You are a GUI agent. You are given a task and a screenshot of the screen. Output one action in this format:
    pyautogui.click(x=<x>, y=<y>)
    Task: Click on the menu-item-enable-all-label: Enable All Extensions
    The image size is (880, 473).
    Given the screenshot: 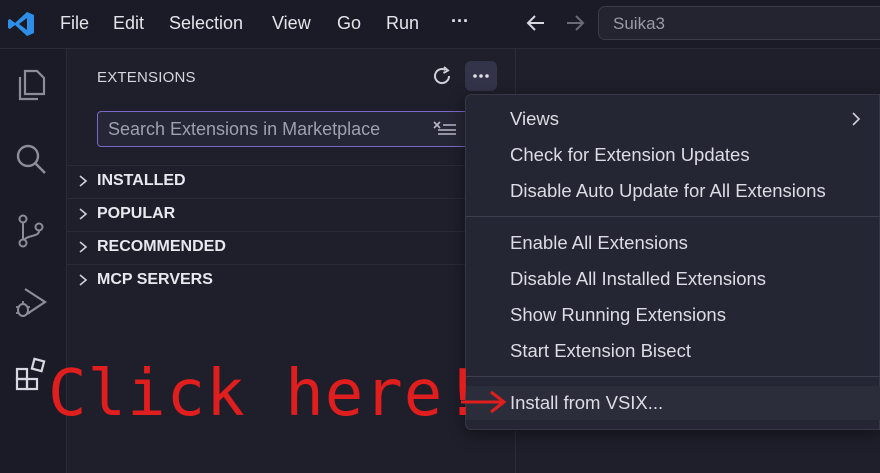 What is the action you would take?
    pyautogui.click(x=599, y=242)
    